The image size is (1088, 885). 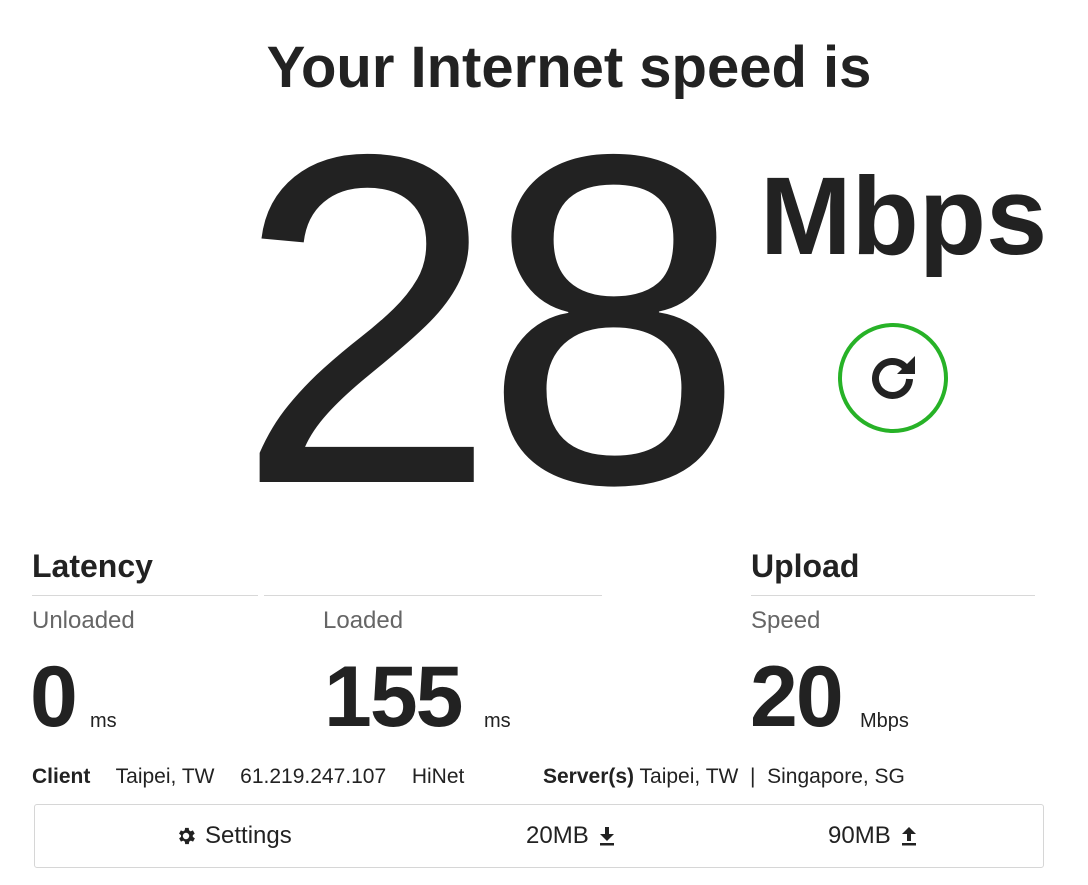 What do you see at coordinates (248, 835) in the screenshot?
I see `settings-label: Settings` at bounding box center [248, 835].